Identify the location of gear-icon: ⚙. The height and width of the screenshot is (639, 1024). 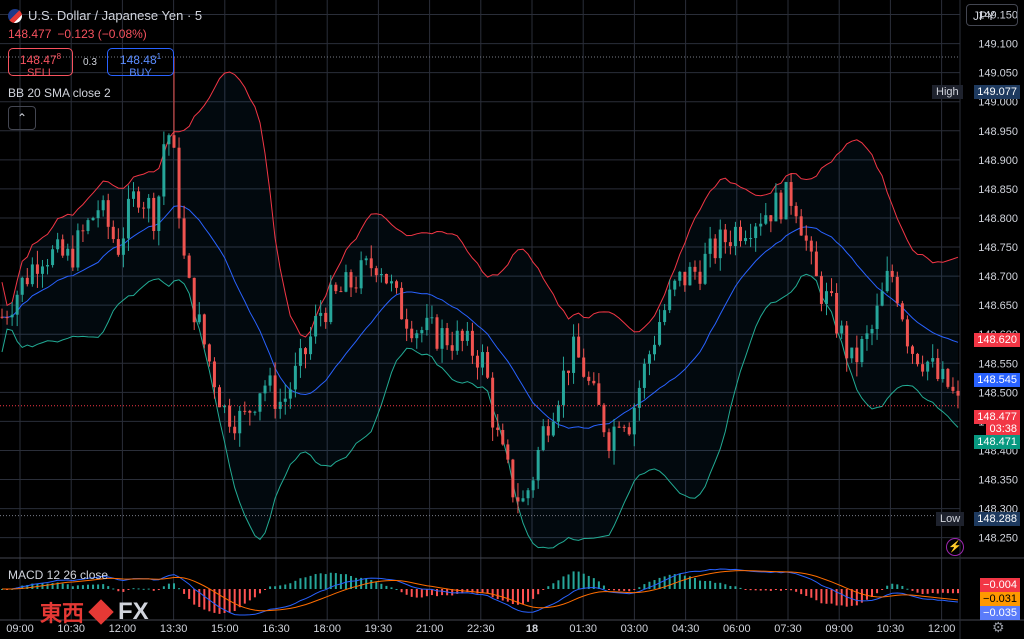
(998, 627).